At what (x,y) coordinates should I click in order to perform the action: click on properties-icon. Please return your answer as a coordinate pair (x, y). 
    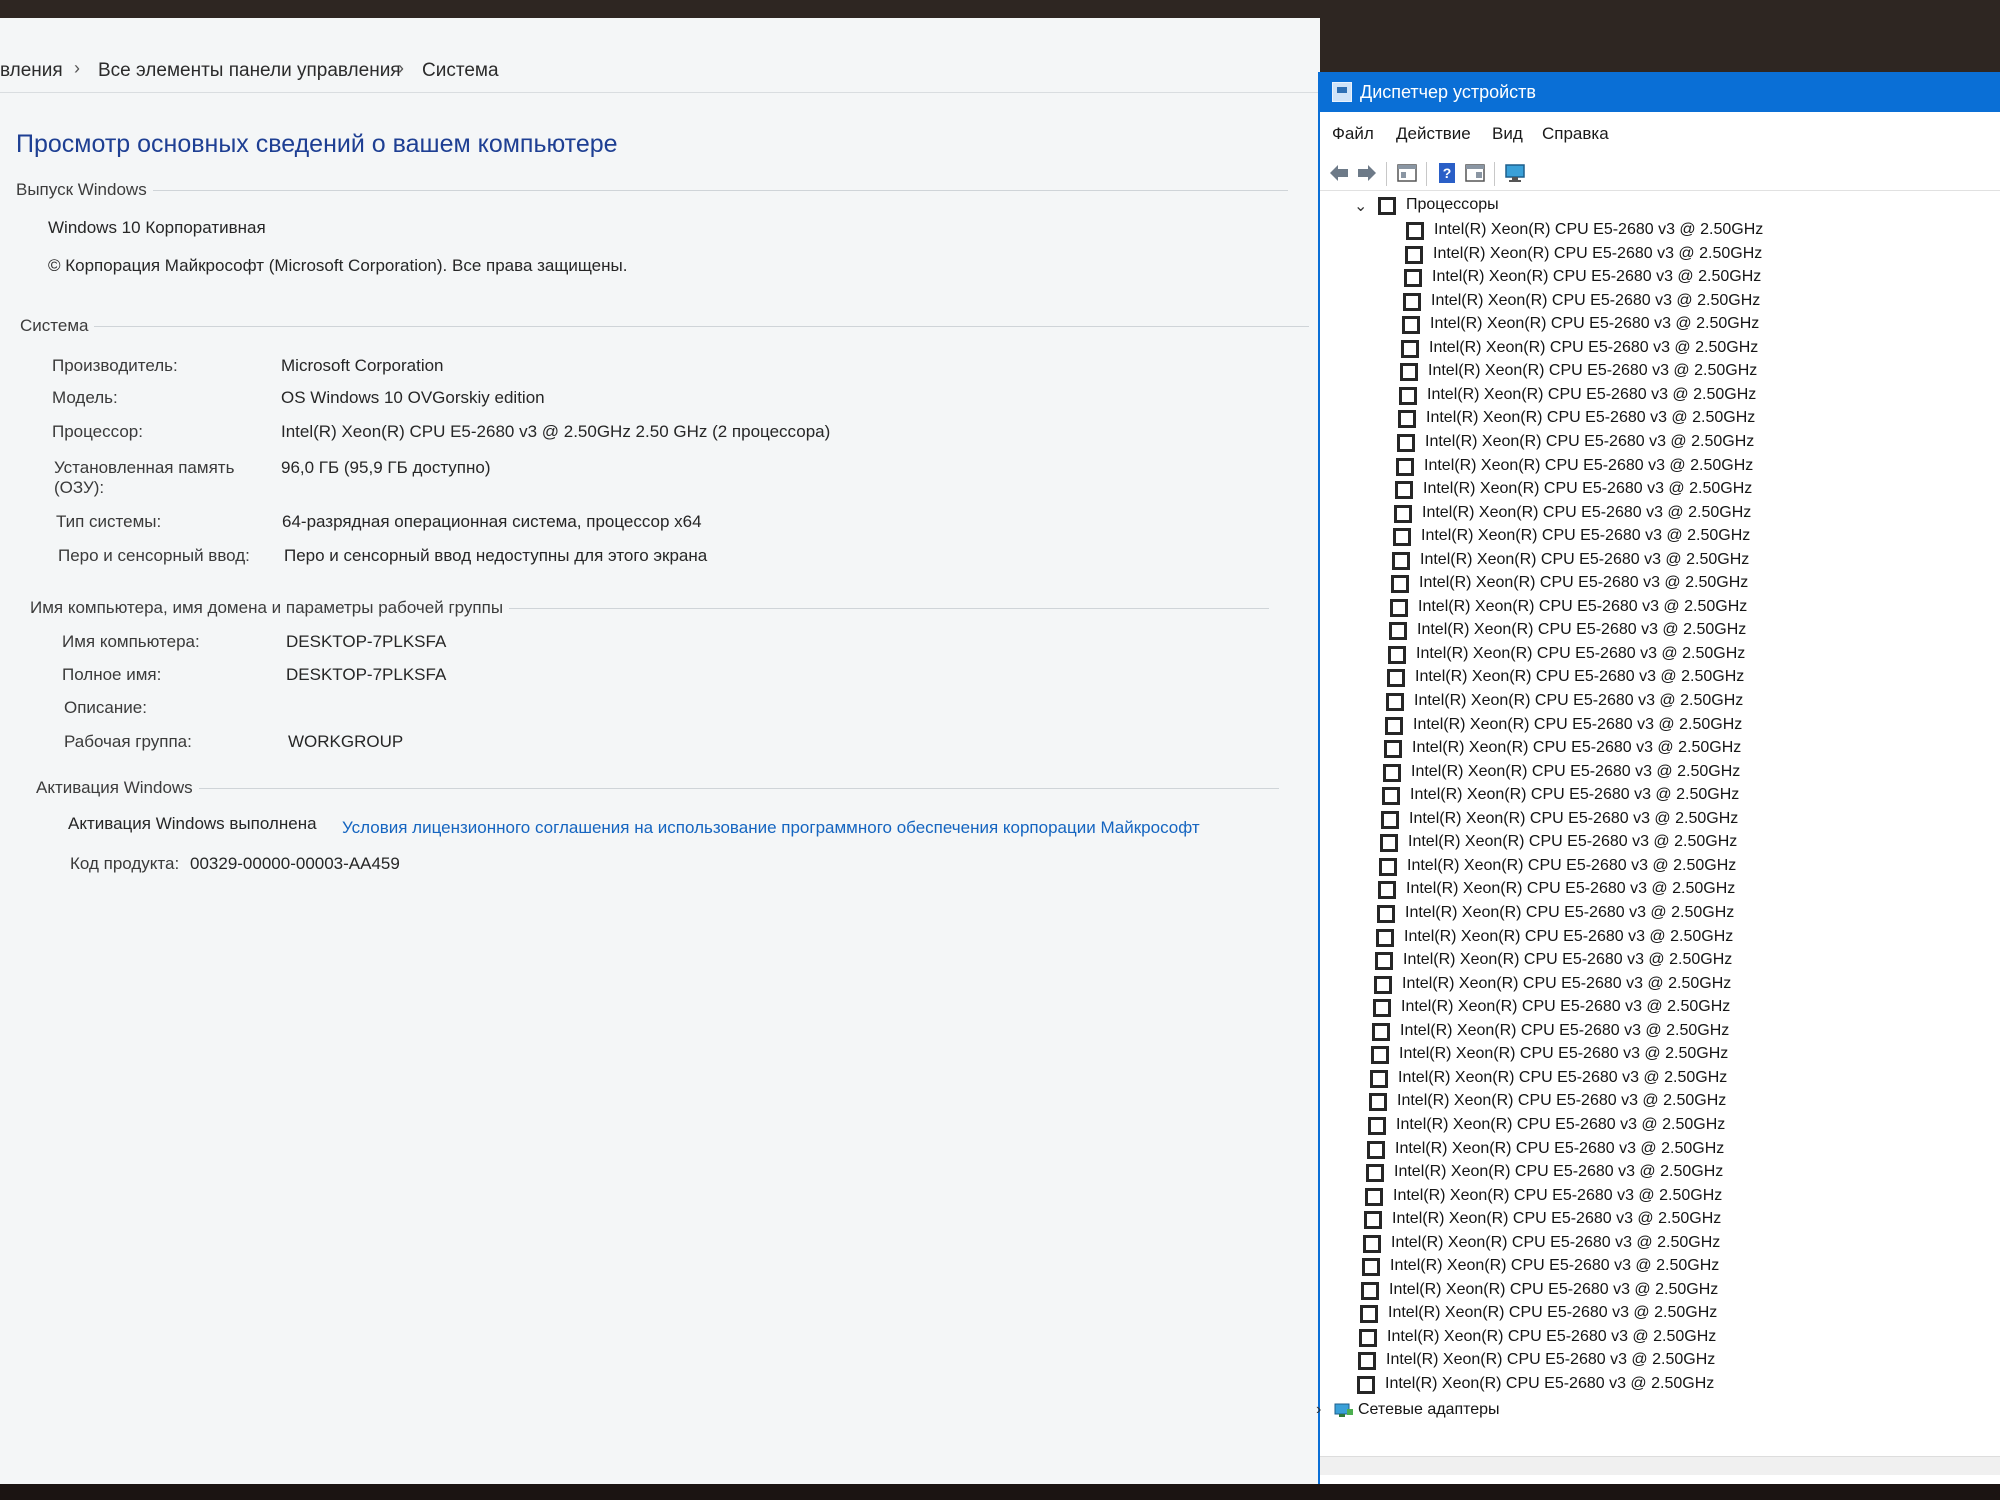
    Looking at the image, I should click on (1407, 173).